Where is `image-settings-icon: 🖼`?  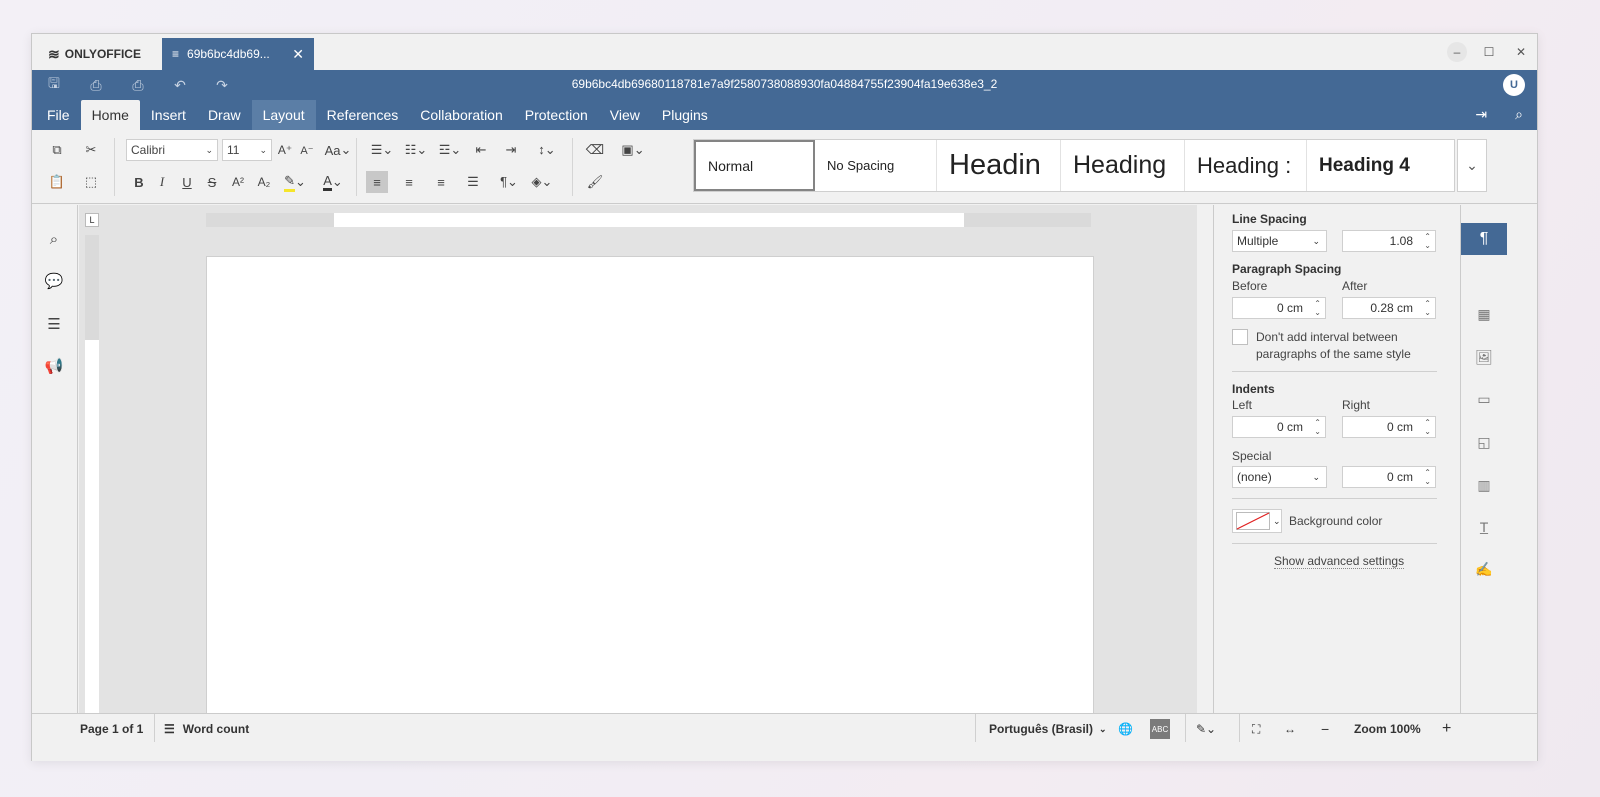 image-settings-icon: 🖼 is located at coordinates (1484, 357).